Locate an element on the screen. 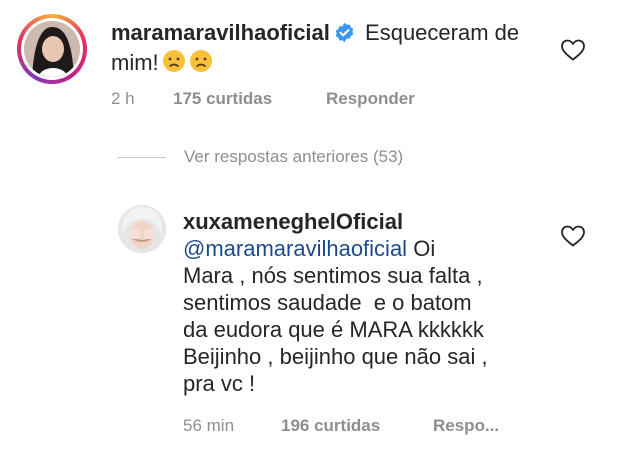 This screenshot has width=620, height=463. likes-count: 175 curtidas is located at coordinates (222, 99).